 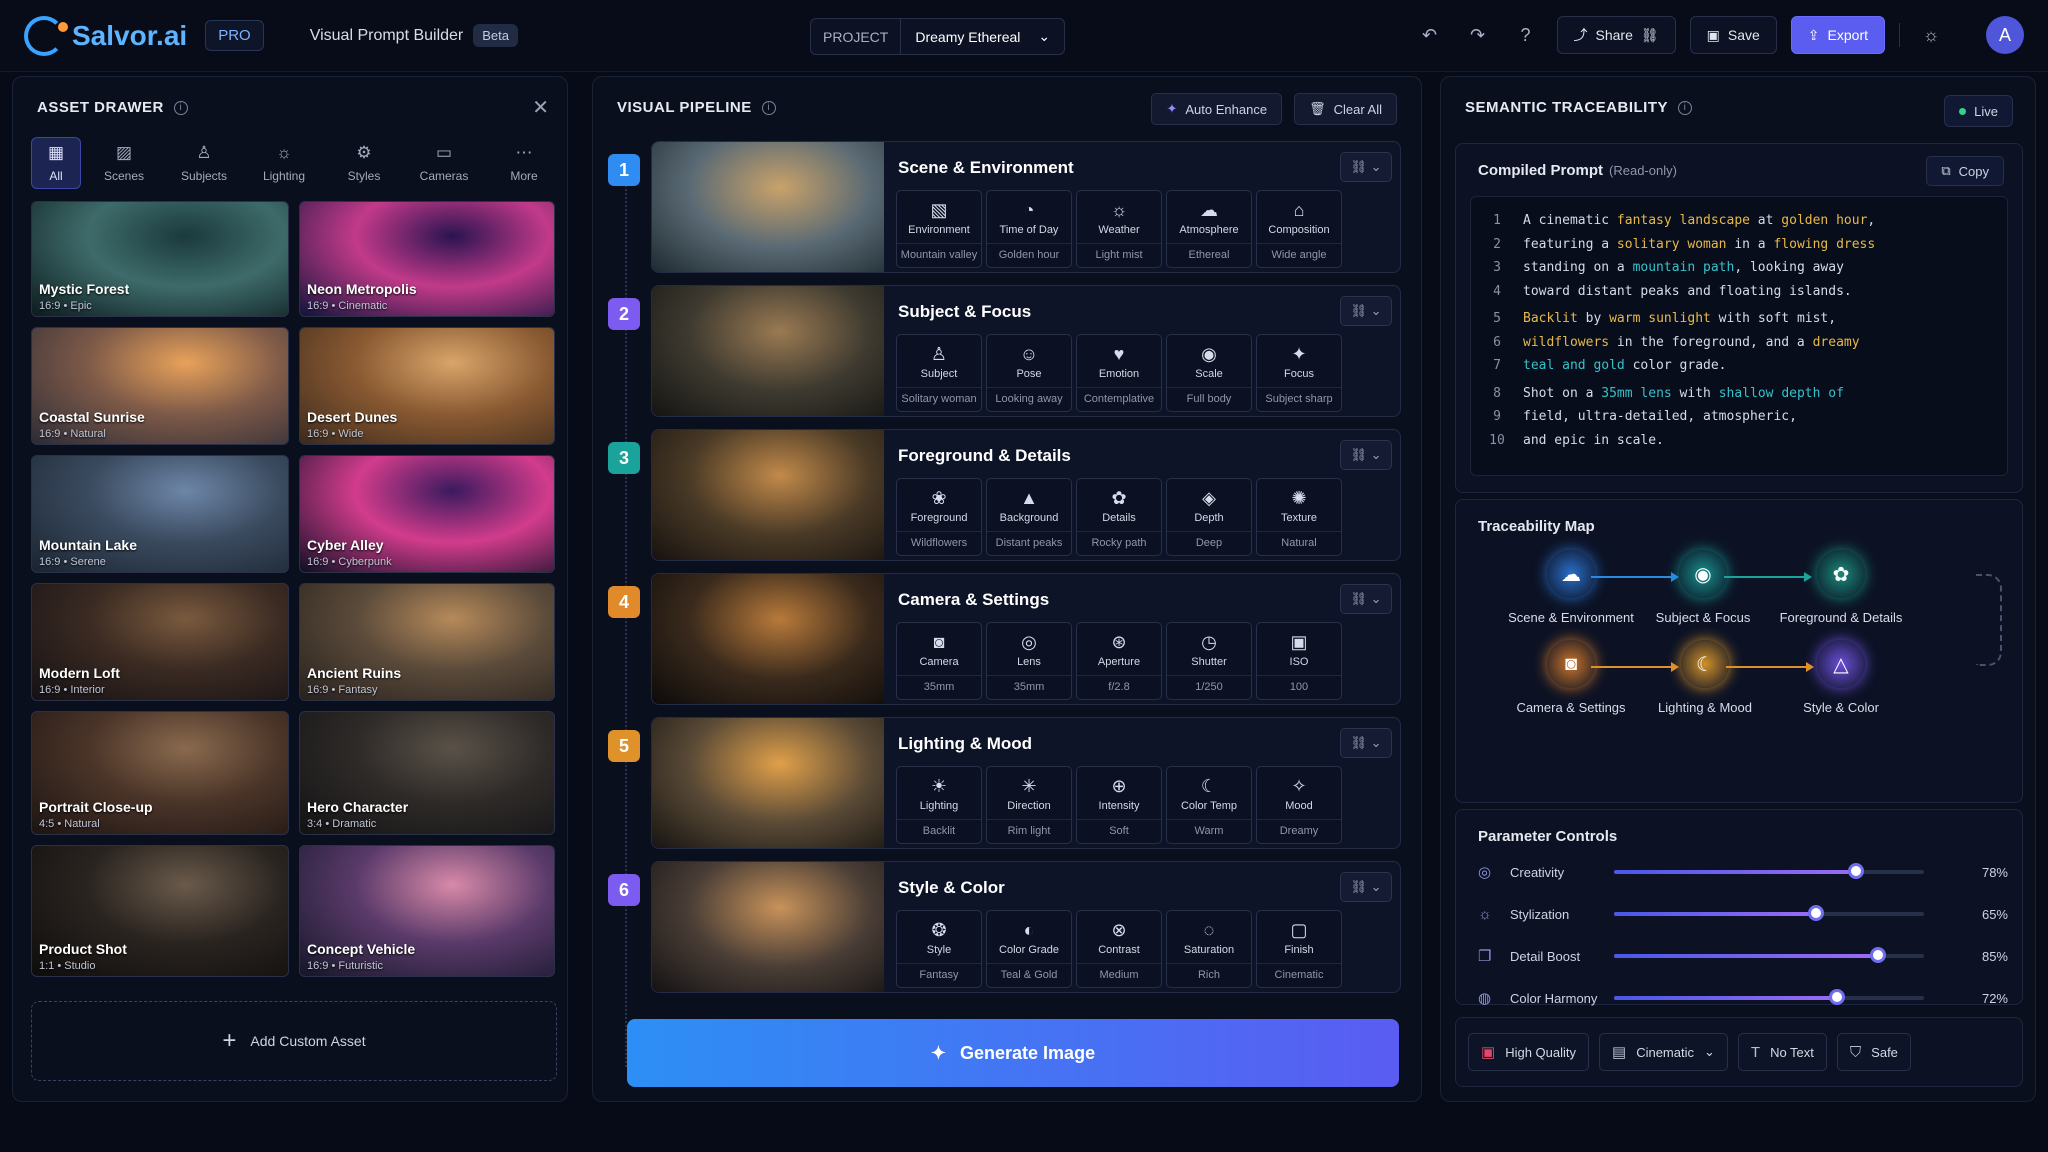 What do you see at coordinates (1299, 949) in the screenshot?
I see `parameter-chip: ▢ Finish Cinematic` at bounding box center [1299, 949].